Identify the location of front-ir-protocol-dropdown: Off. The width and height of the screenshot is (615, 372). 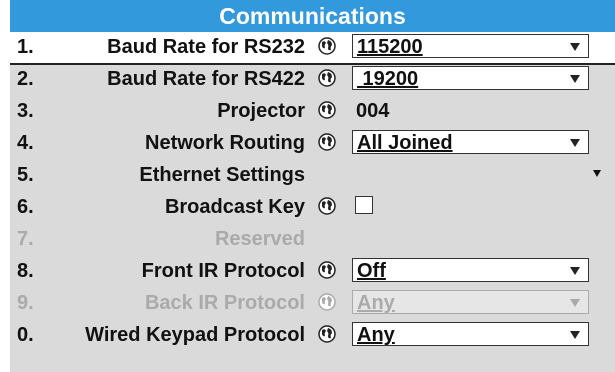
(470, 270).